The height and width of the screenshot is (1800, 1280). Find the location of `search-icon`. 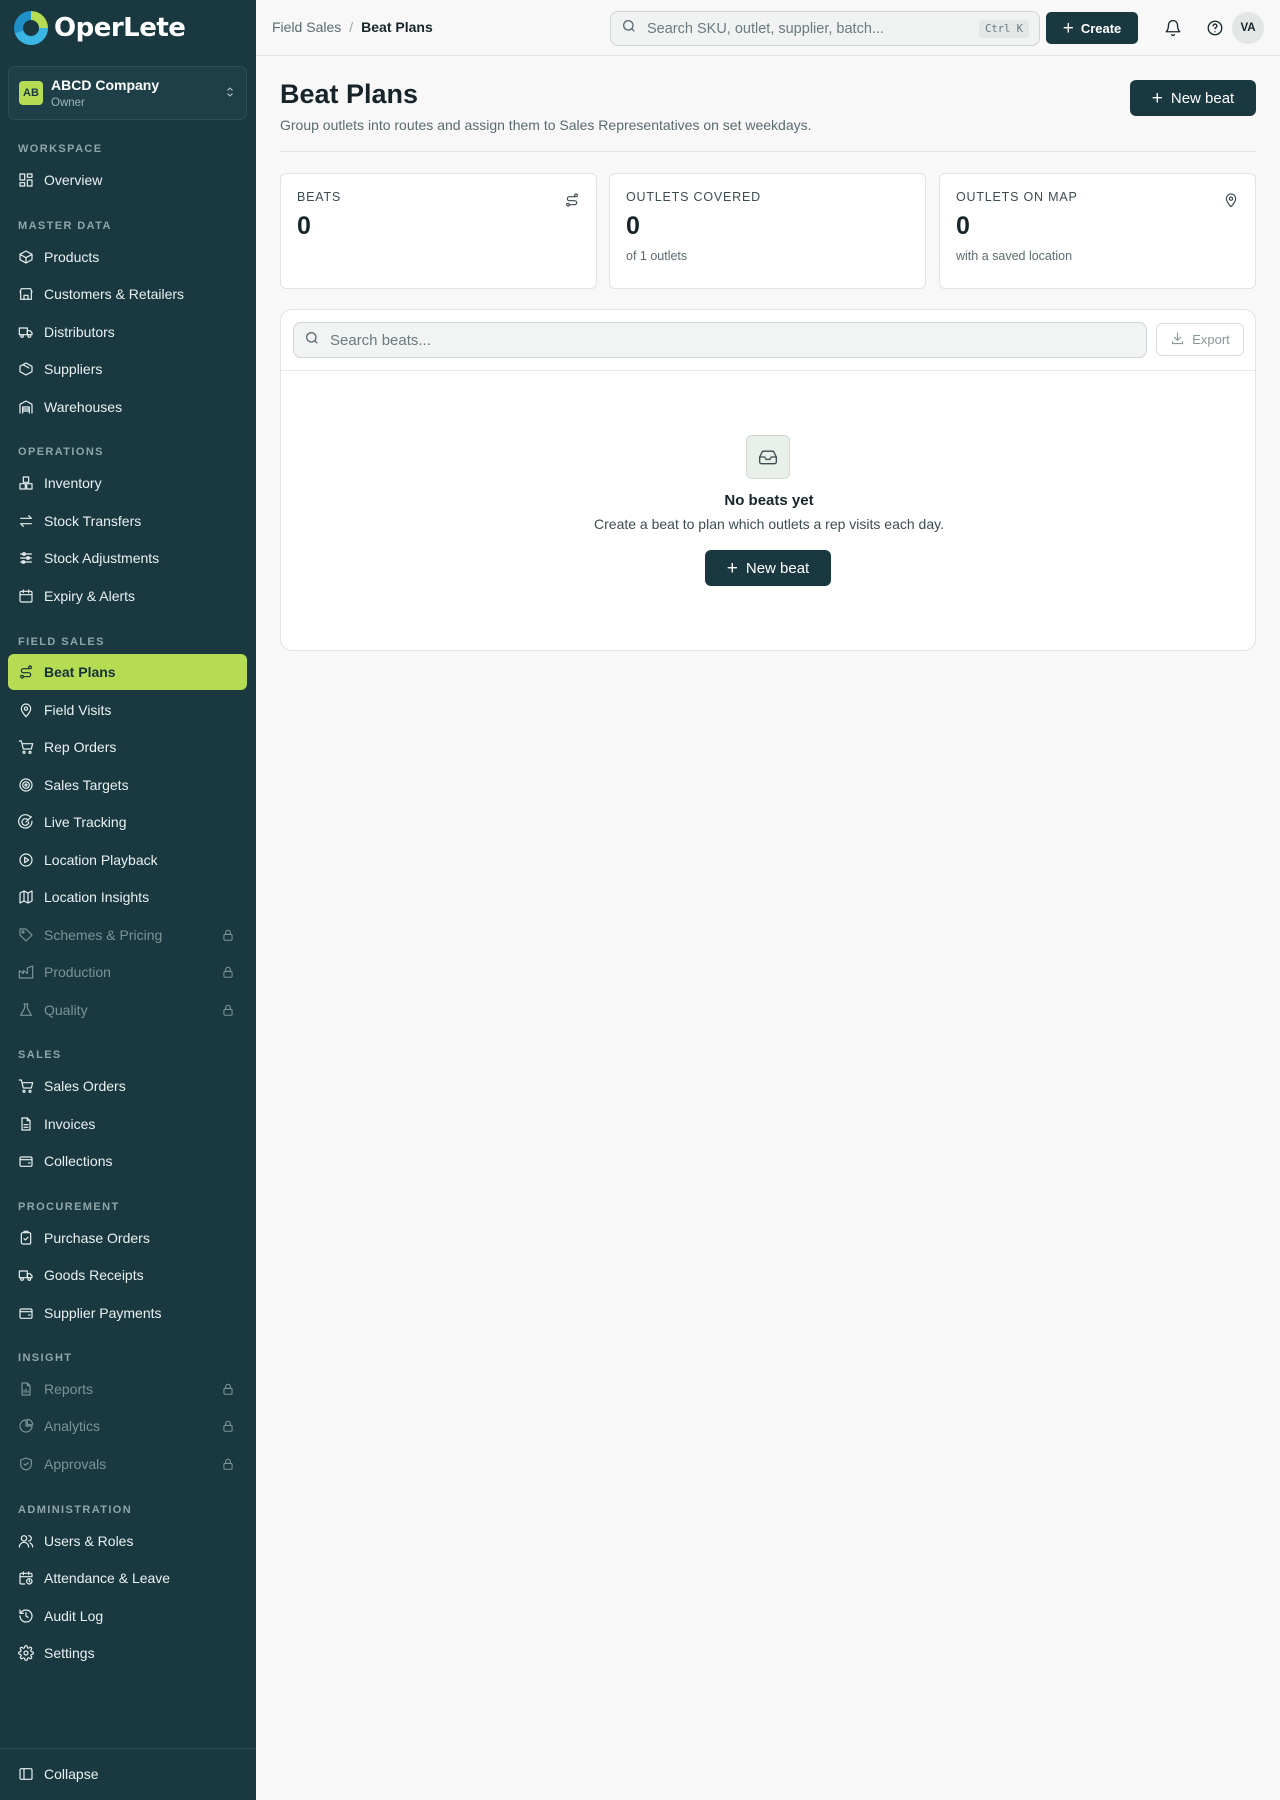

search-icon is located at coordinates (629, 28).